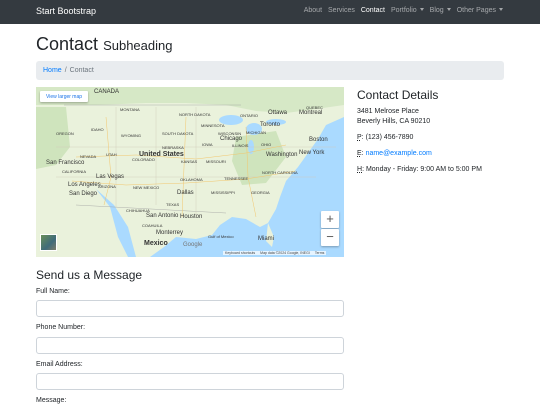  Describe the element at coordinates (66, 11) in the screenshot. I see `brand-link: Start Bootstrap` at that location.